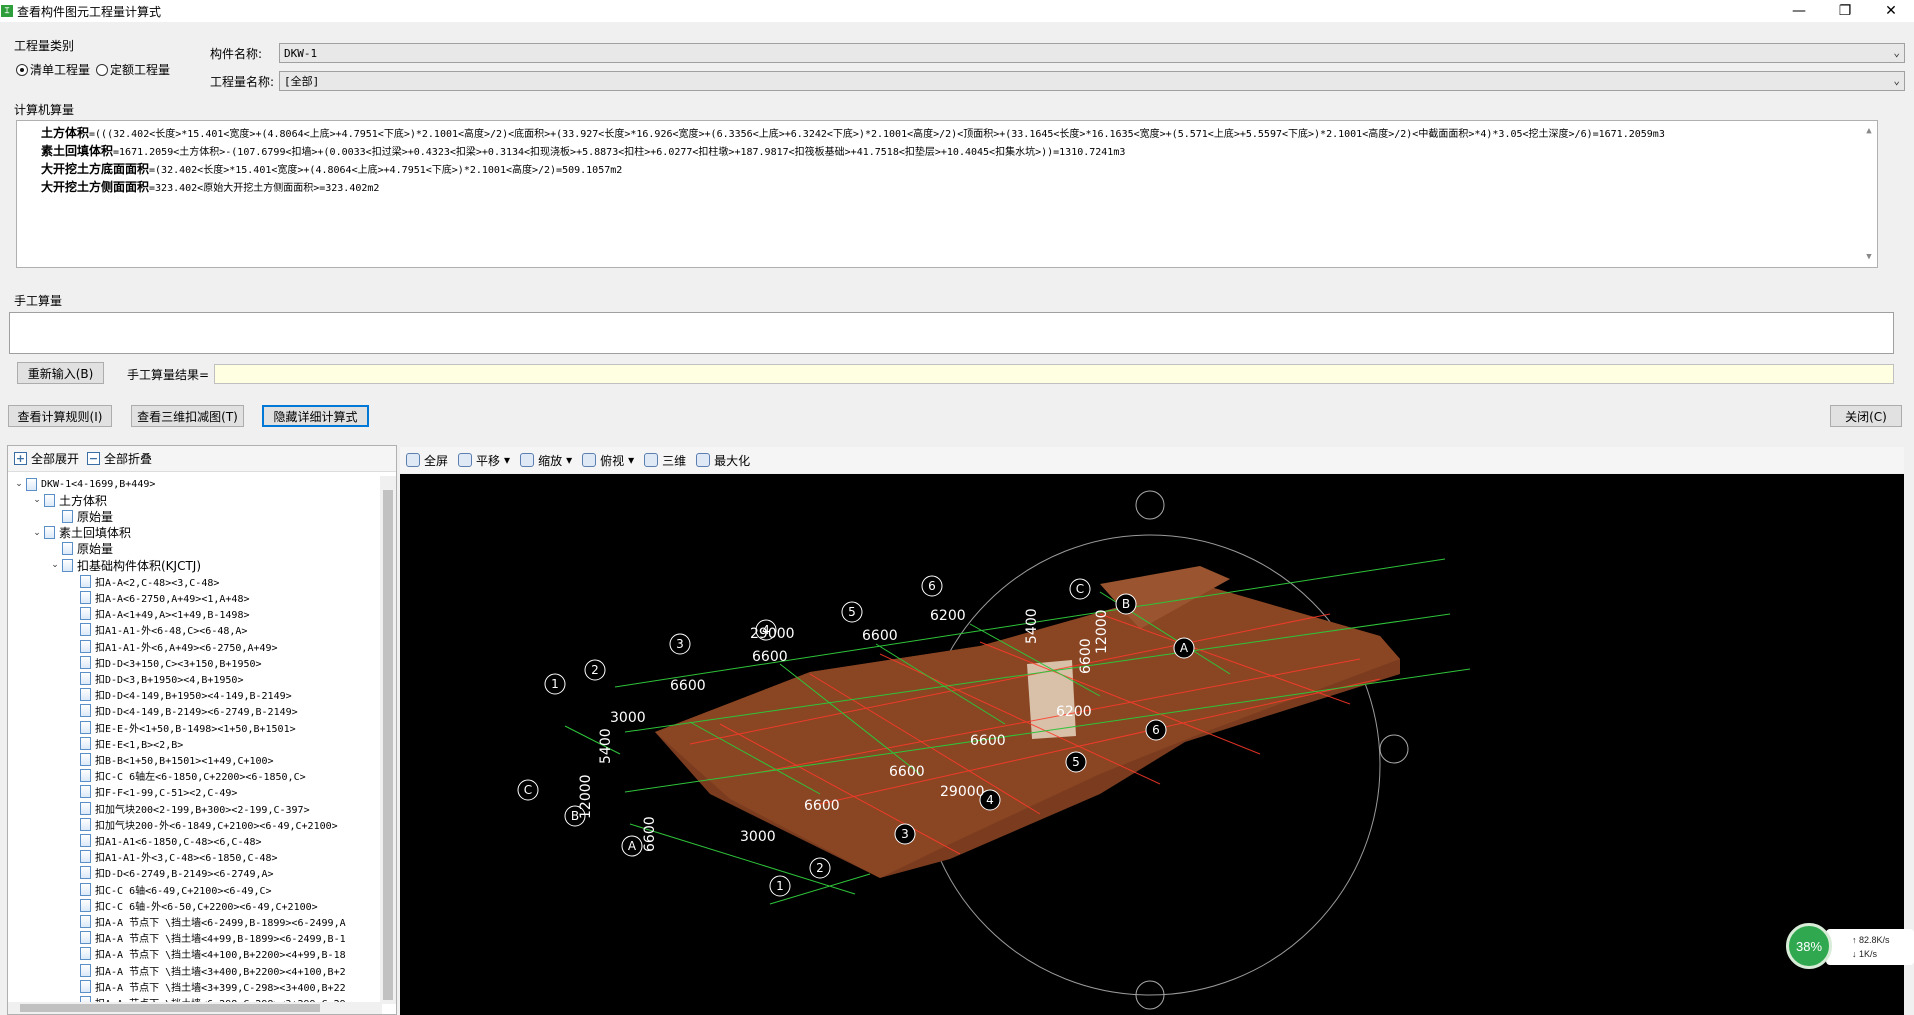 This screenshot has height=1015, width=1914. What do you see at coordinates (156, 630) in the screenshot?
I see `tree-node: 扣A1-A1-外<6-48,C><6-48,A>` at bounding box center [156, 630].